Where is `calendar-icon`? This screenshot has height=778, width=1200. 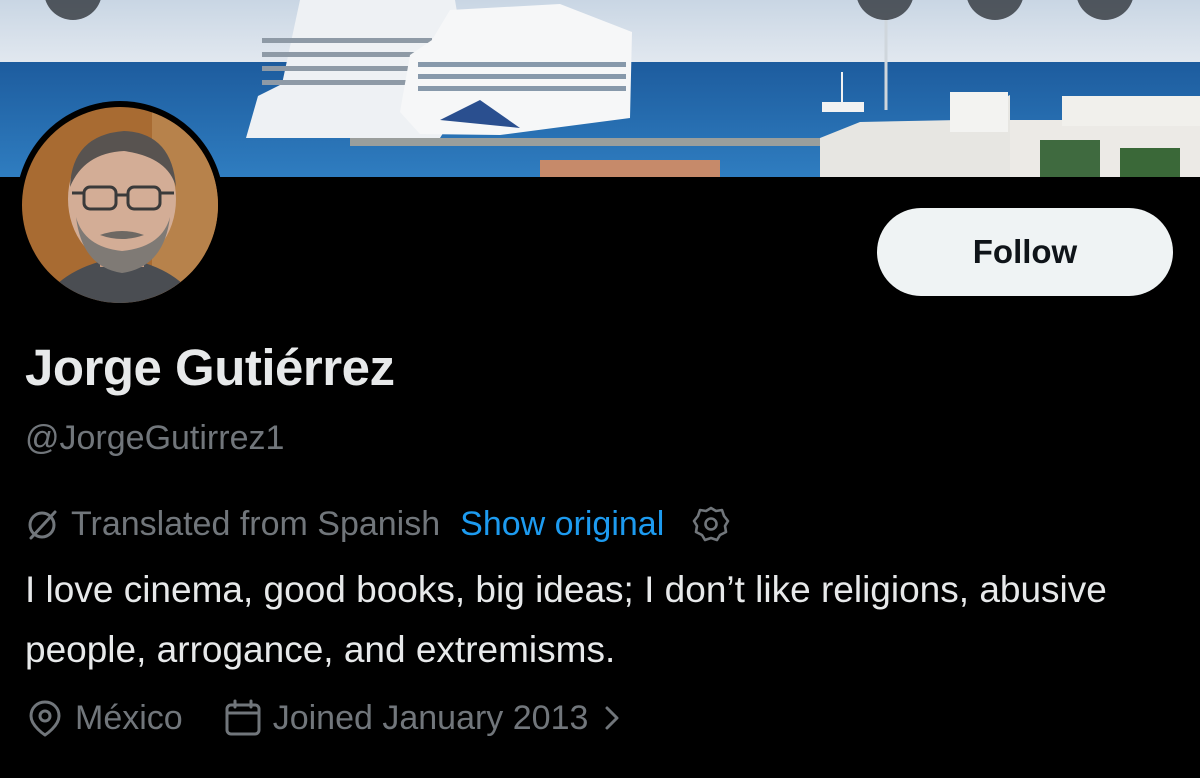
calendar-icon is located at coordinates (243, 717).